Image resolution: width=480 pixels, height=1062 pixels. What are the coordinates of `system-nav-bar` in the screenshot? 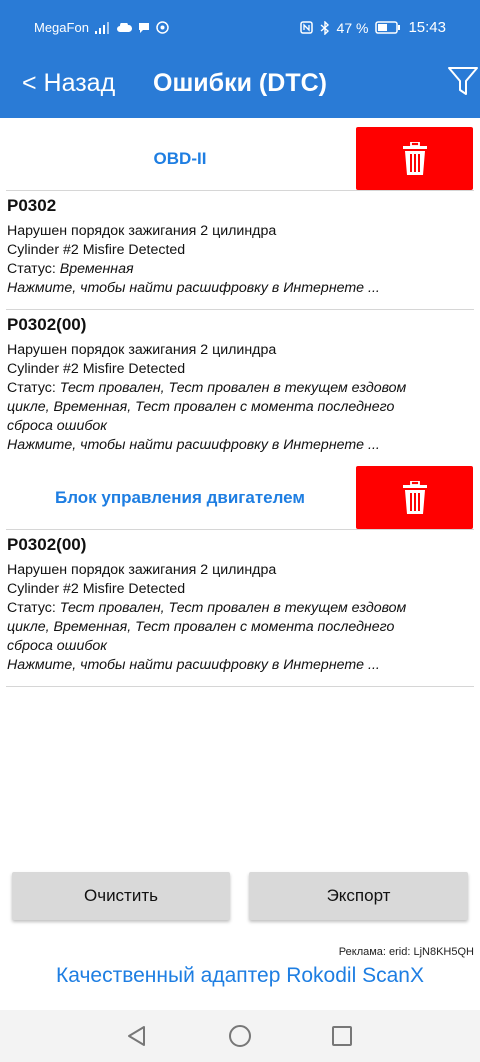 It's located at (240, 1036).